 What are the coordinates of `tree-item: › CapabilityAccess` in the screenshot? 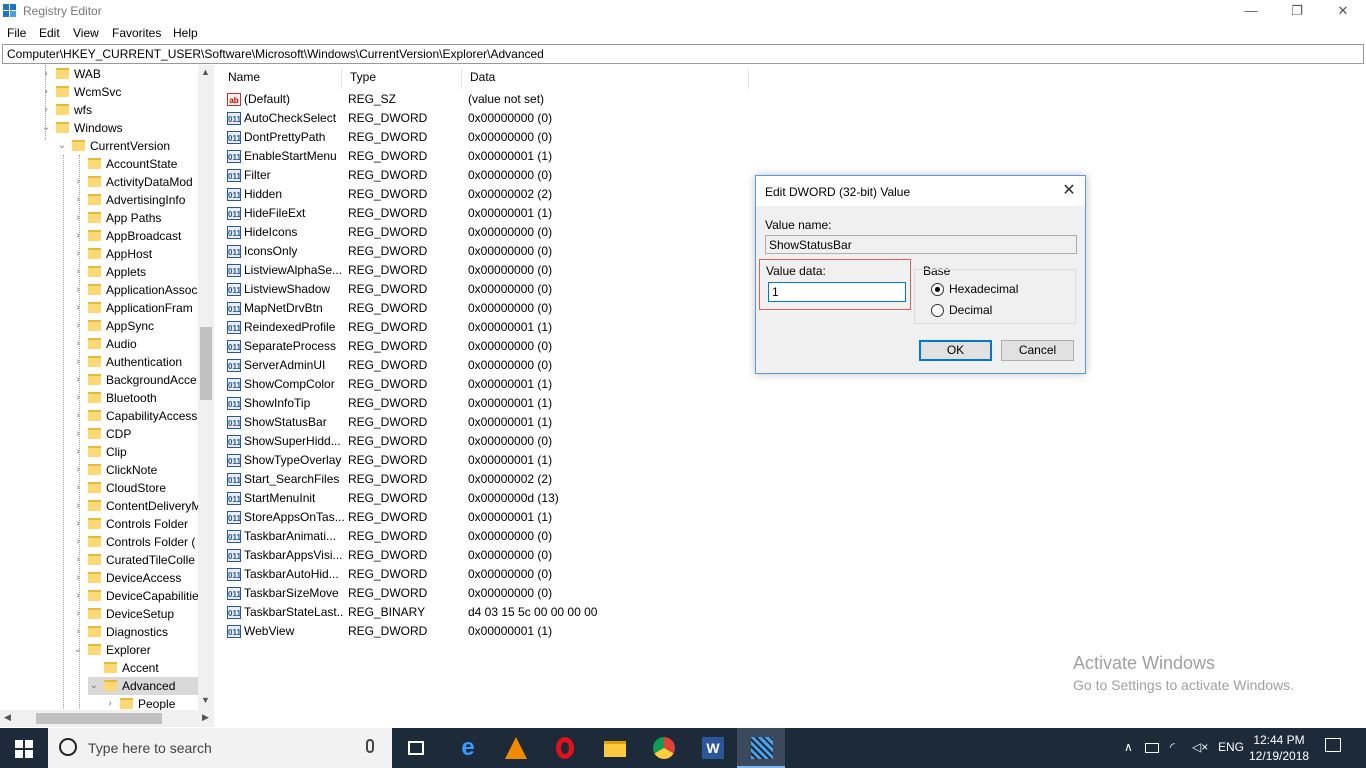 It's located at (135, 416).